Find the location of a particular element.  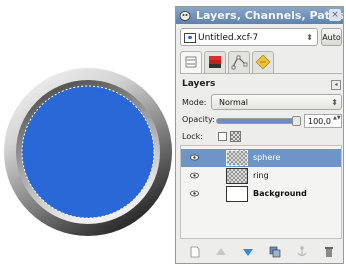

tab-channels is located at coordinates (215, 62).